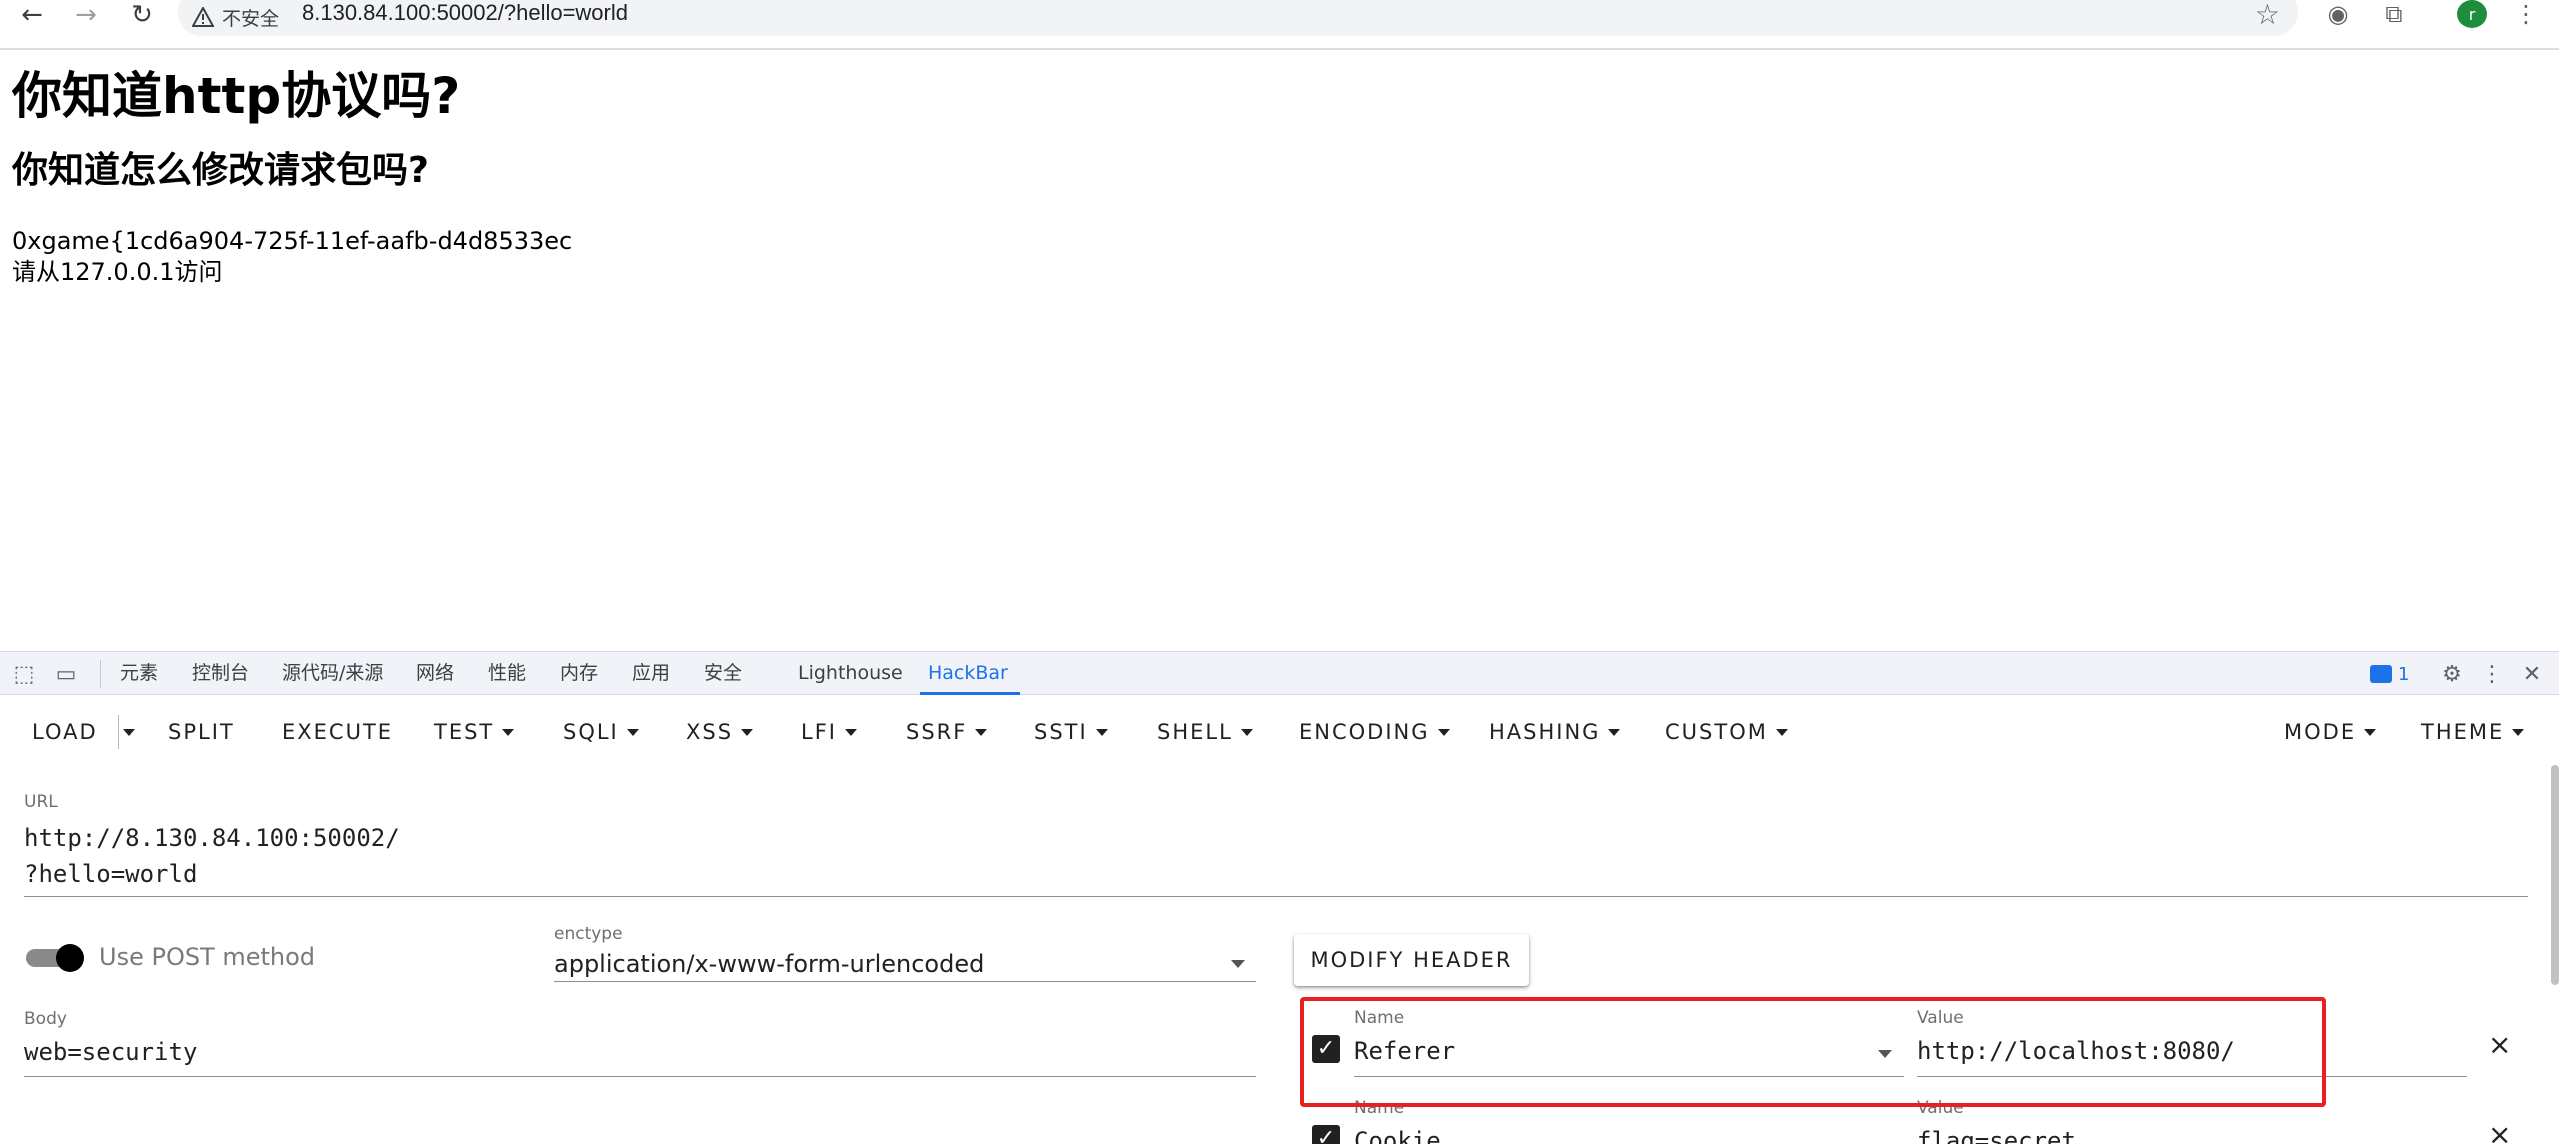  Describe the element at coordinates (55, 958) in the screenshot. I see `post-method-toggle` at that location.